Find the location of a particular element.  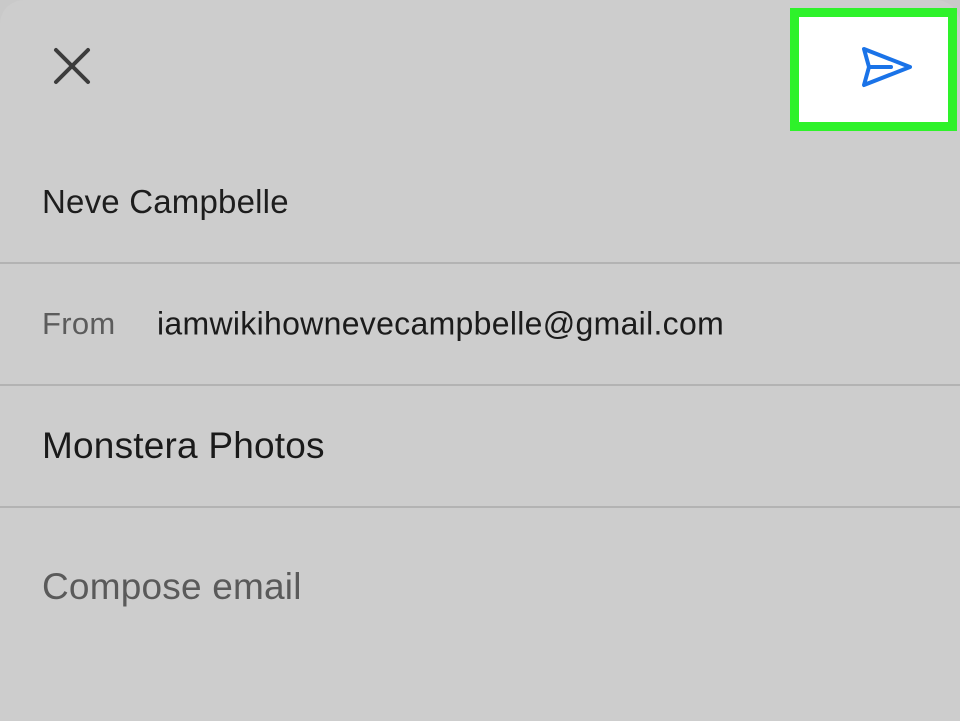

send-button is located at coordinates (873, 69).